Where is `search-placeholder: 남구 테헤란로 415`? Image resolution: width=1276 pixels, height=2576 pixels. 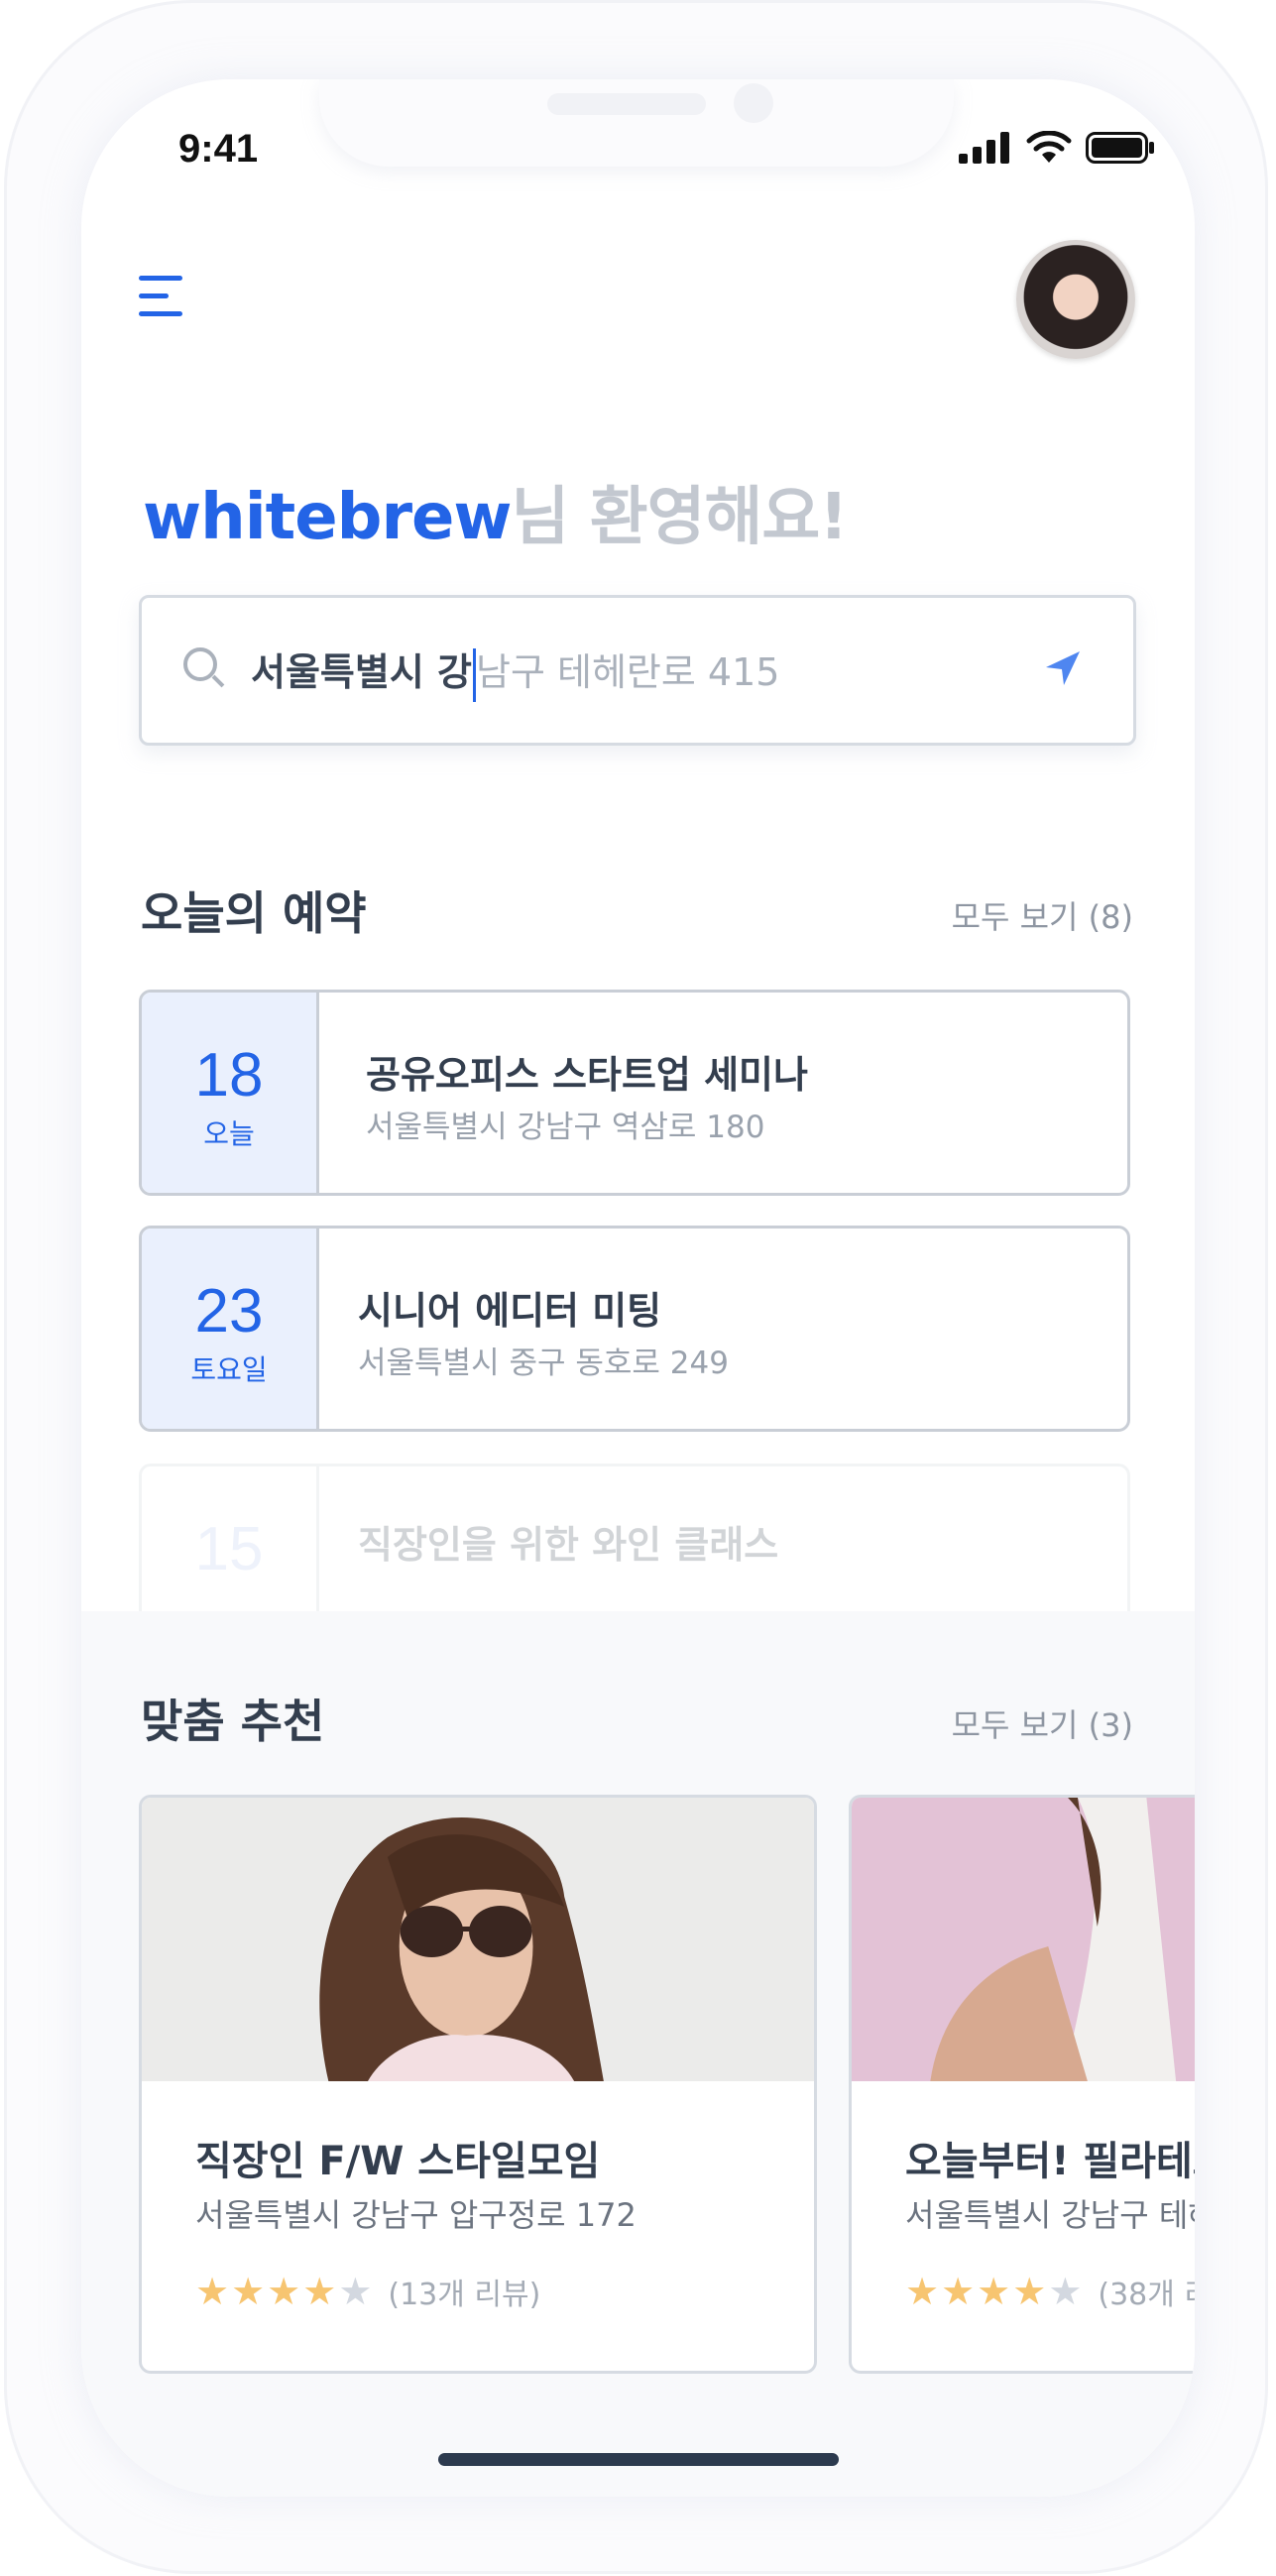 search-placeholder: 남구 테헤란로 415 is located at coordinates (628, 672).